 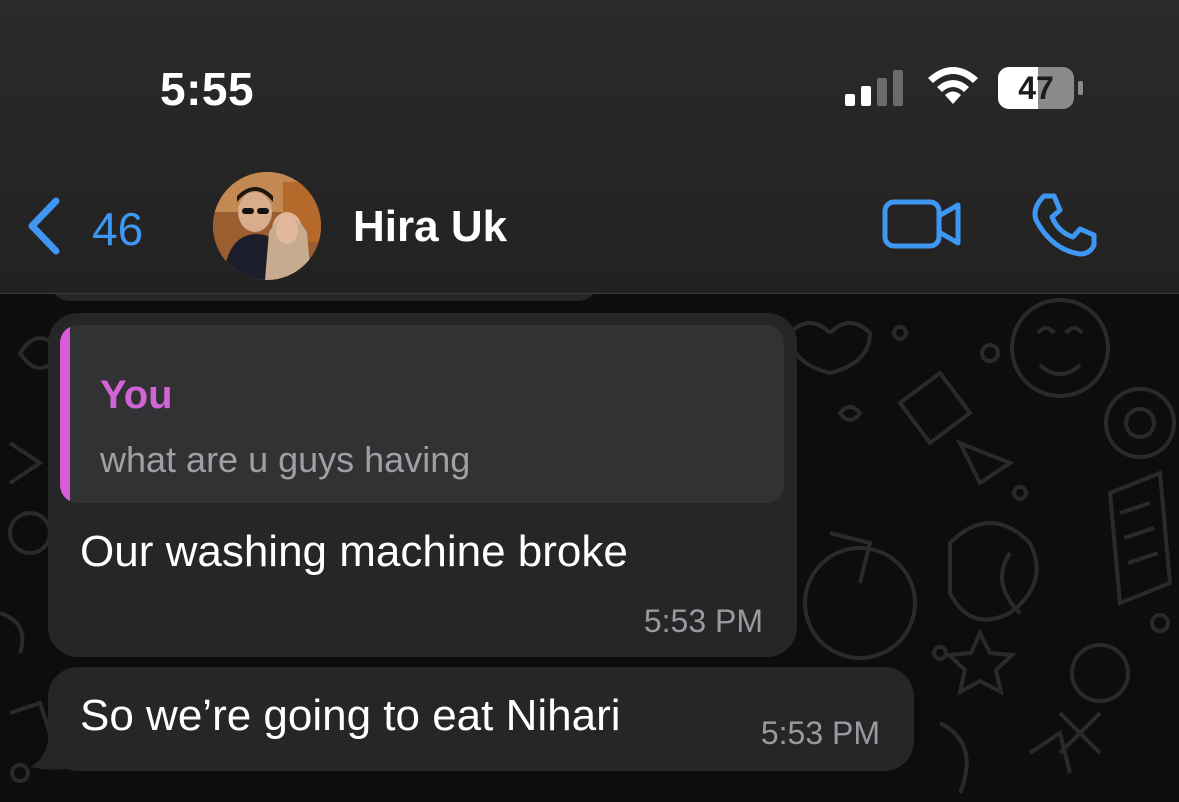 What do you see at coordinates (953, 85) in the screenshot?
I see `wifi-icon` at bounding box center [953, 85].